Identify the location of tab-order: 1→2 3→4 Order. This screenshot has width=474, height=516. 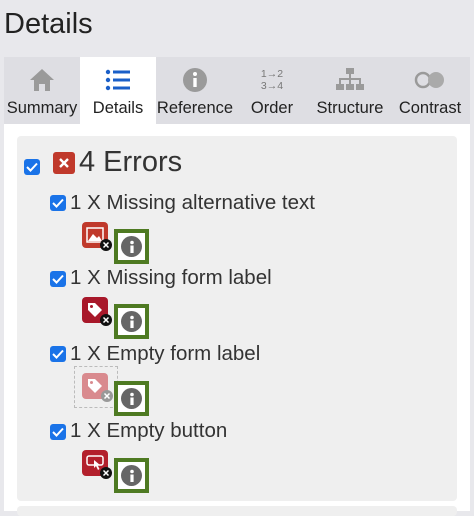
(272, 90).